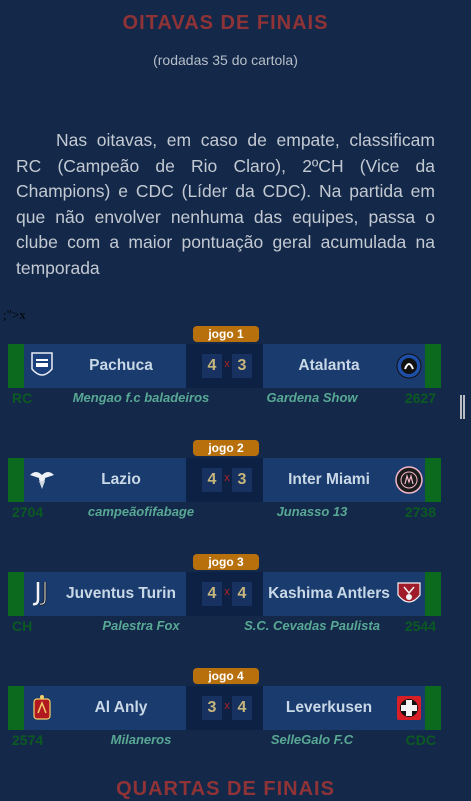 Image resolution: width=471 pixels, height=801 pixels. I want to click on away-team: Leverkusen, so click(344, 708).